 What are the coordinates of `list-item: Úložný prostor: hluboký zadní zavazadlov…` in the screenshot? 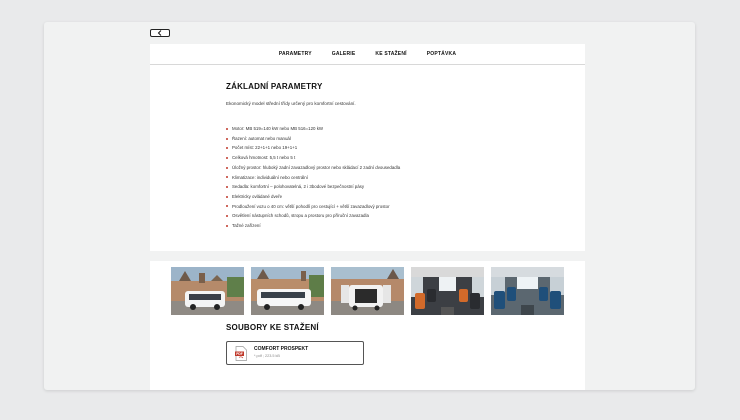 It's located at (386, 168).